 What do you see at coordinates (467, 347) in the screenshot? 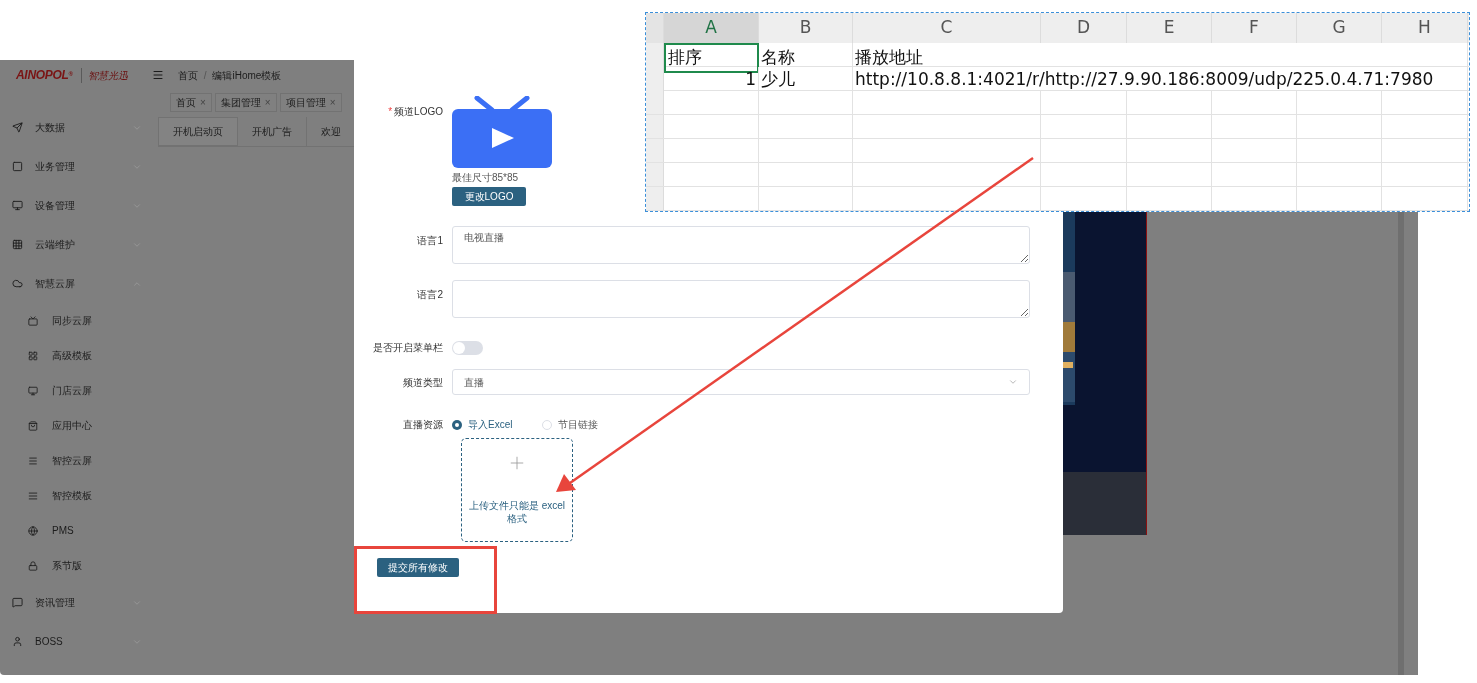
I see `toggle-switch` at bounding box center [467, 347].